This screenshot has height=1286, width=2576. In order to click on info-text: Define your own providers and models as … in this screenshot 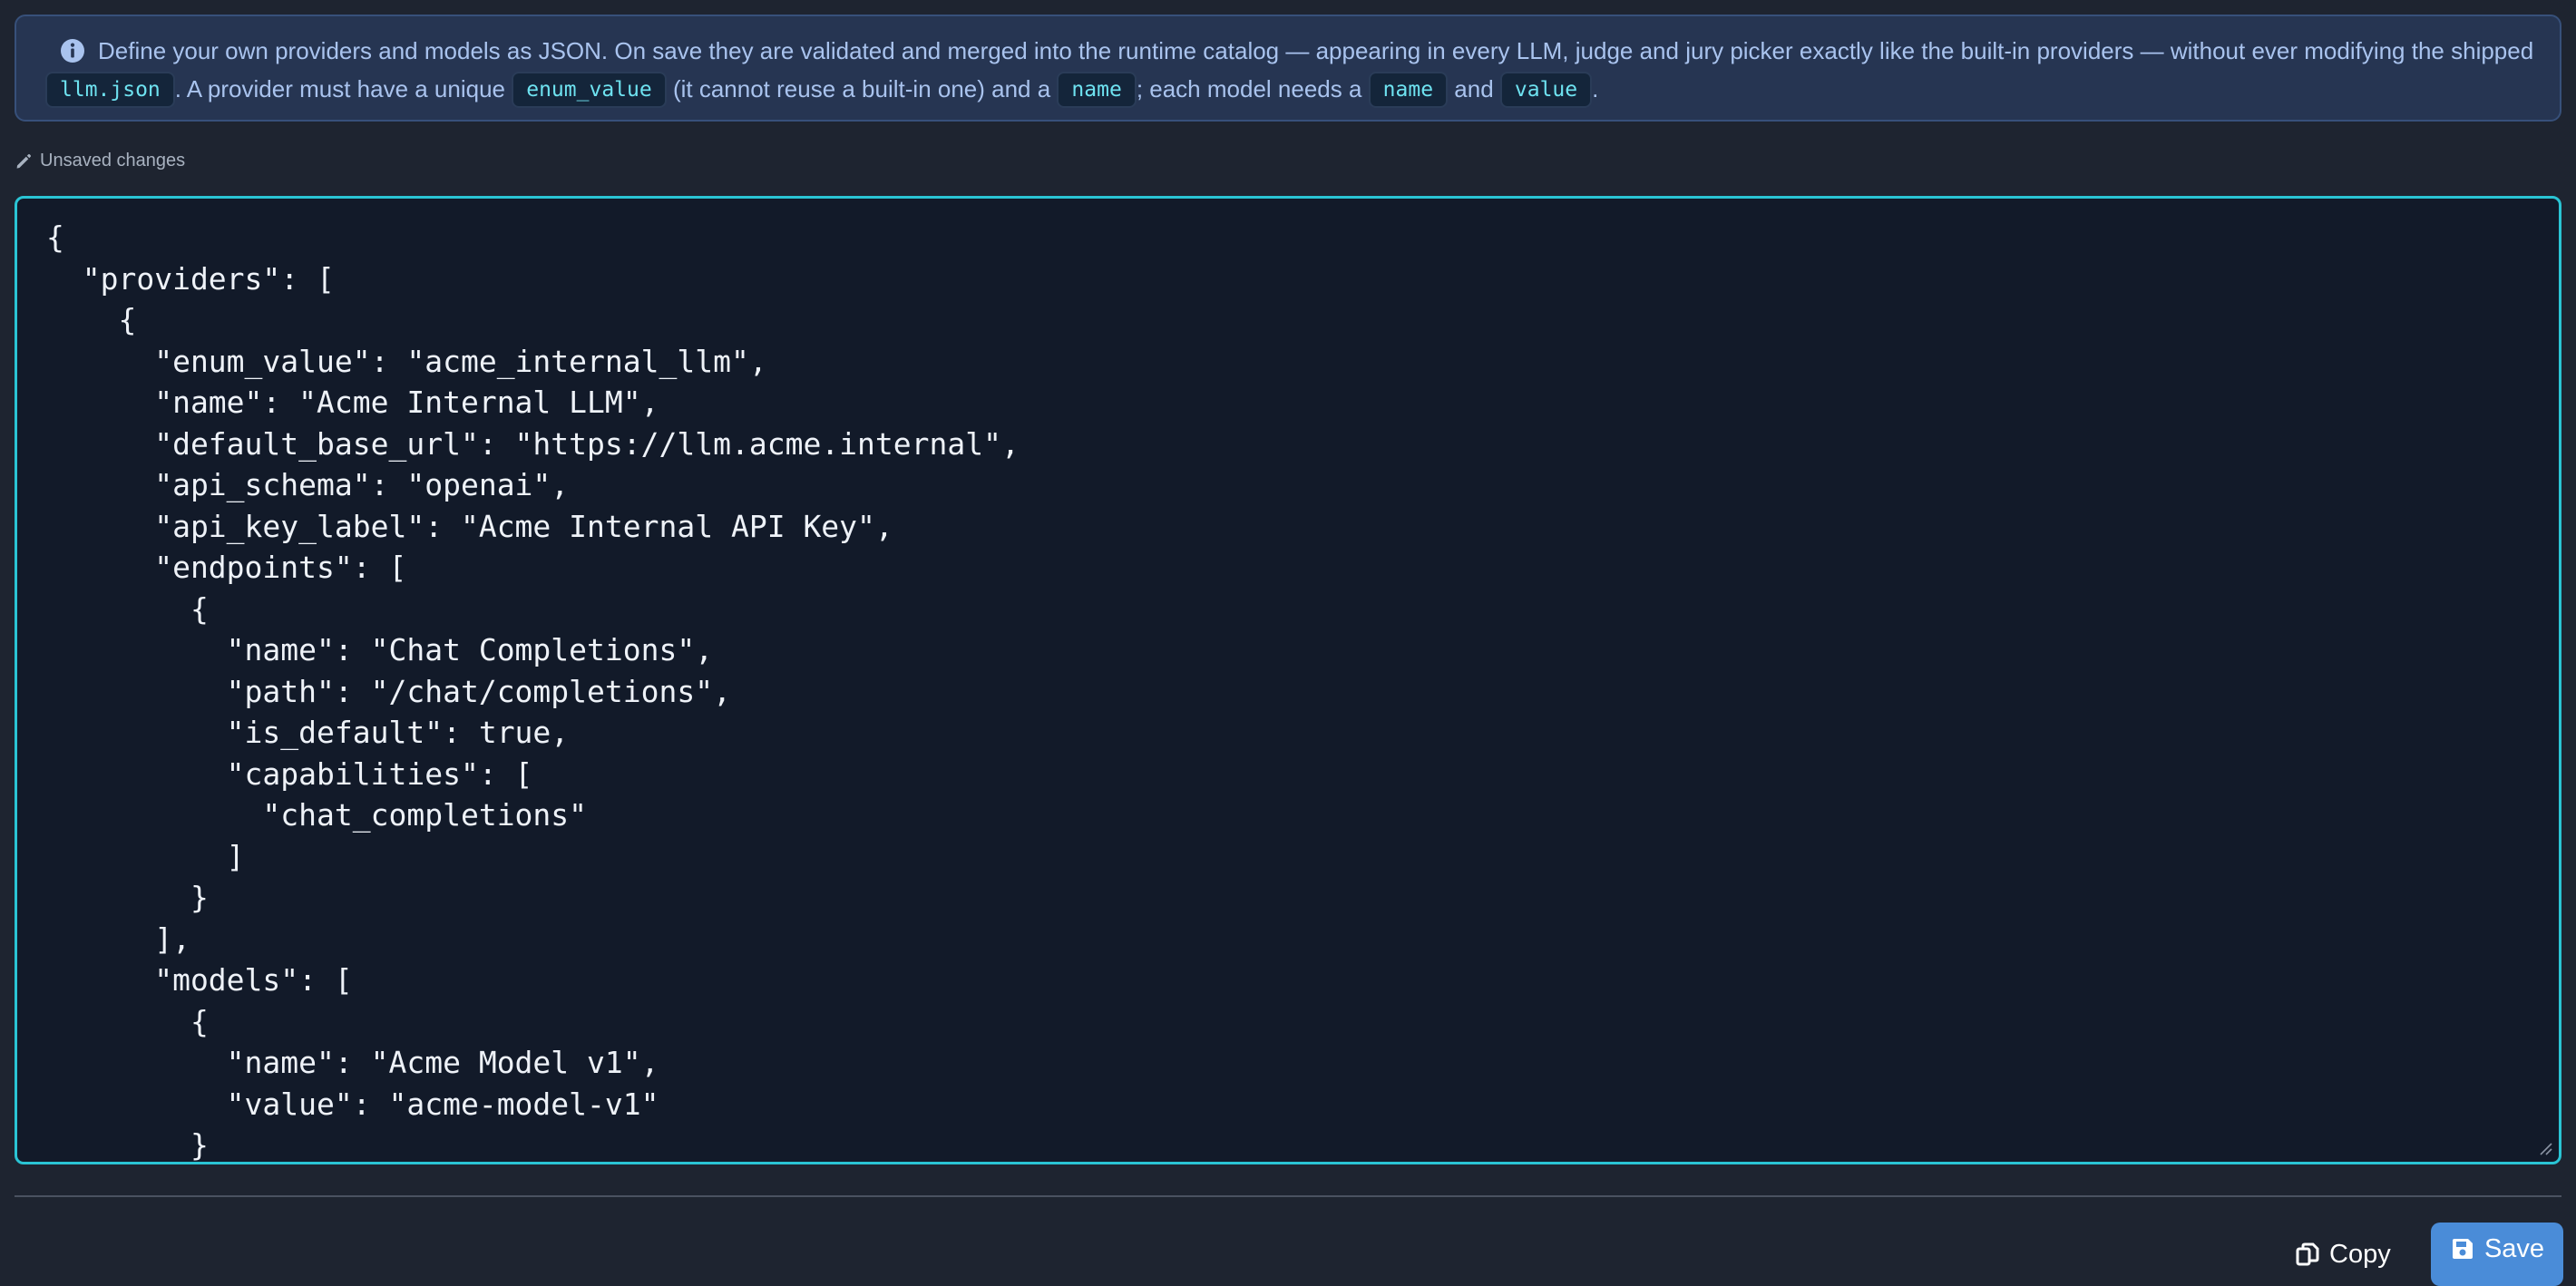, I will do `click(1316, 50)`.